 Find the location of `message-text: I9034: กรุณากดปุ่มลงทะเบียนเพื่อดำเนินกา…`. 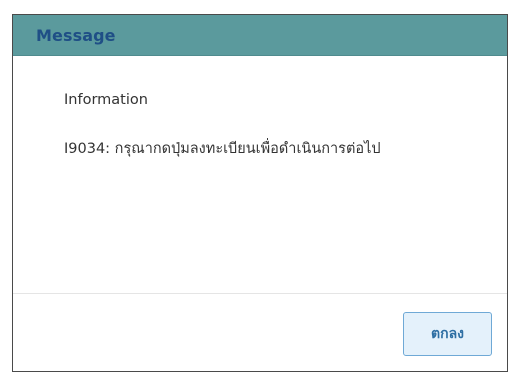

message-text: I9034: กรุณากดปุ่มลงทะเบียนเพื่อดำเนินกา… is located at coordinates (222, 149).